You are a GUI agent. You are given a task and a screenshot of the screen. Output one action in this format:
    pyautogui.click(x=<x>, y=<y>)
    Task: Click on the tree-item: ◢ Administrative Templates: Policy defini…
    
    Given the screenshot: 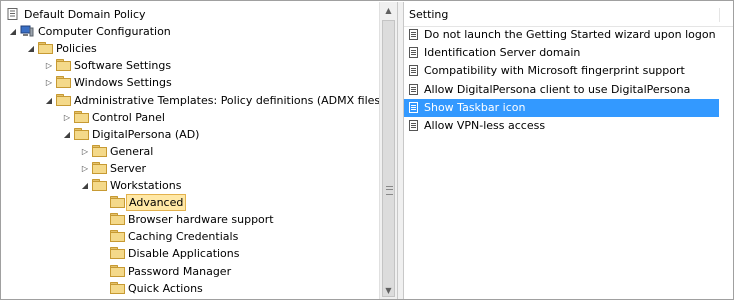 What is the action you would take?
    pyautogui.click(x=193, y=100)
    